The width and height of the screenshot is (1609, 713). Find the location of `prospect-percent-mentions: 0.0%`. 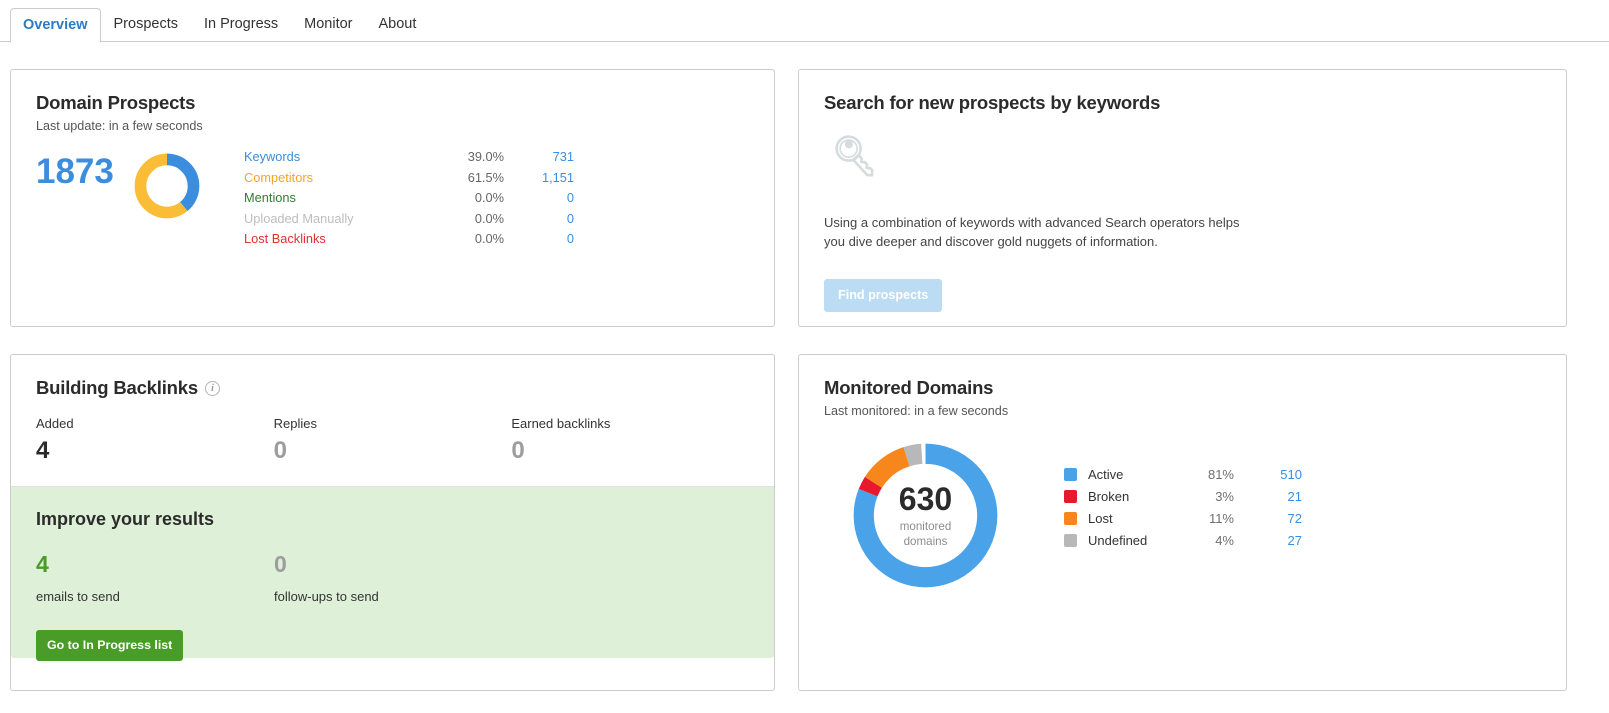

prospect-percent-mentions: 0.0% is located at coordinates (489, 197).